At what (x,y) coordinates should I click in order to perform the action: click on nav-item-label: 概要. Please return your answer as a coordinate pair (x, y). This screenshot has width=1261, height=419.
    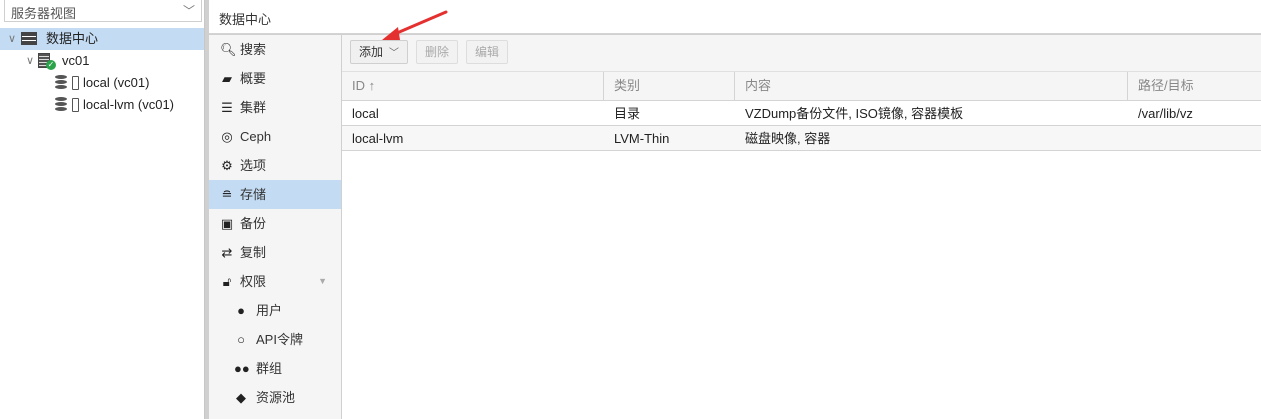
    Looking at the image, I should click on (253, 78).